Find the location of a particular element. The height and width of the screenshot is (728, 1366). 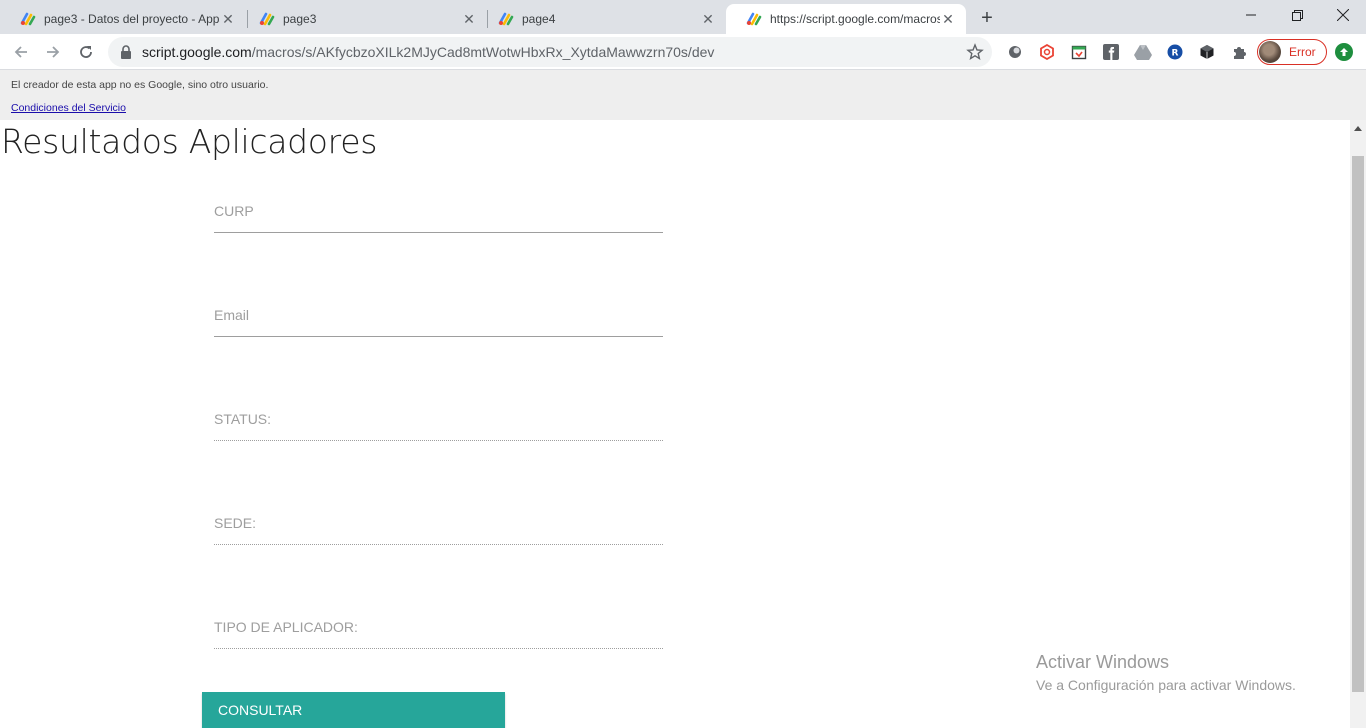

extension-cube-icon is located at coordinates (1207, 52).